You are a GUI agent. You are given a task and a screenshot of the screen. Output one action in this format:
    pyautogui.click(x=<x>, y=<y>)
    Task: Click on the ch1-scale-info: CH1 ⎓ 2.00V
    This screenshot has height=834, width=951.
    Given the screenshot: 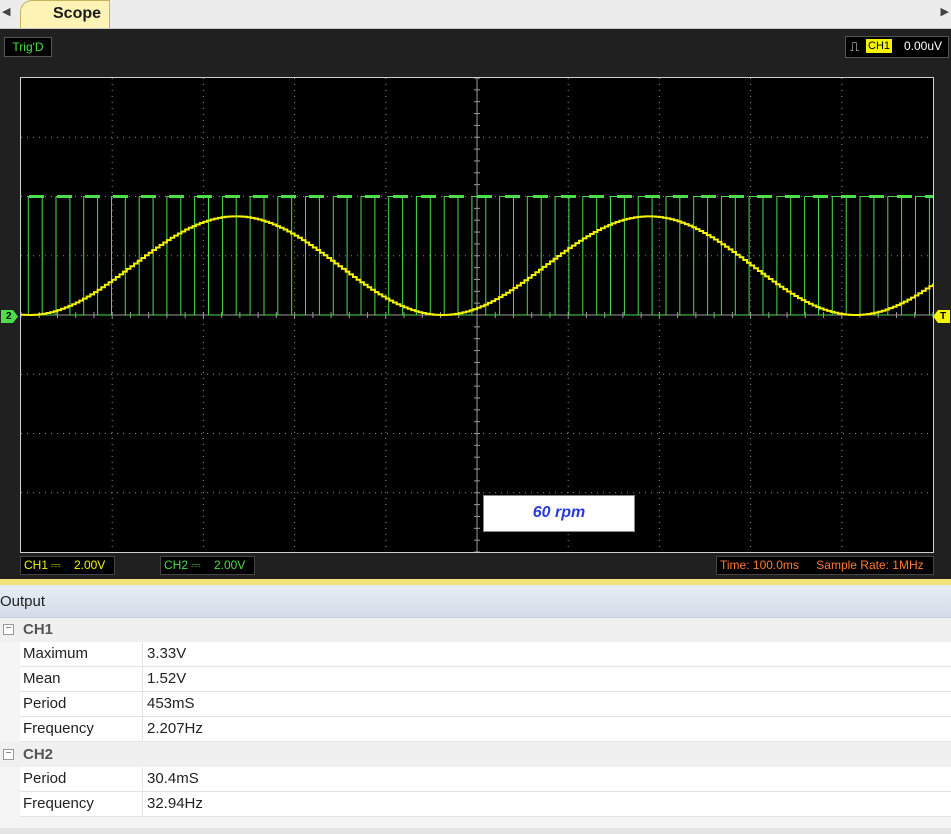 What is the action you would take?
    pyautogui.click(x=67, y=565)
    